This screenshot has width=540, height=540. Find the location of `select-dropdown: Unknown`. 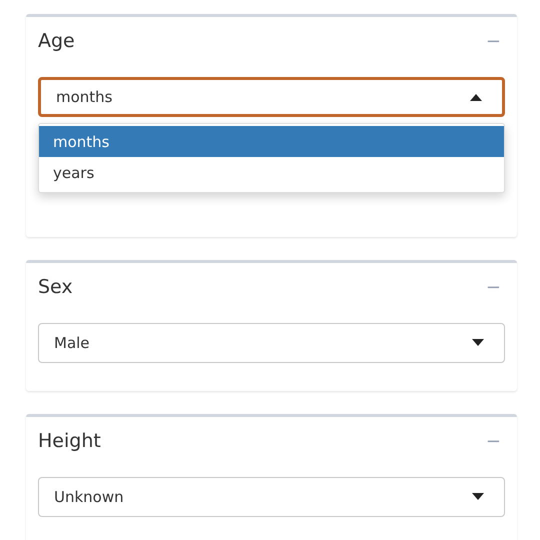

select-dropdown: Unknown is located at coordinates (271, 497).